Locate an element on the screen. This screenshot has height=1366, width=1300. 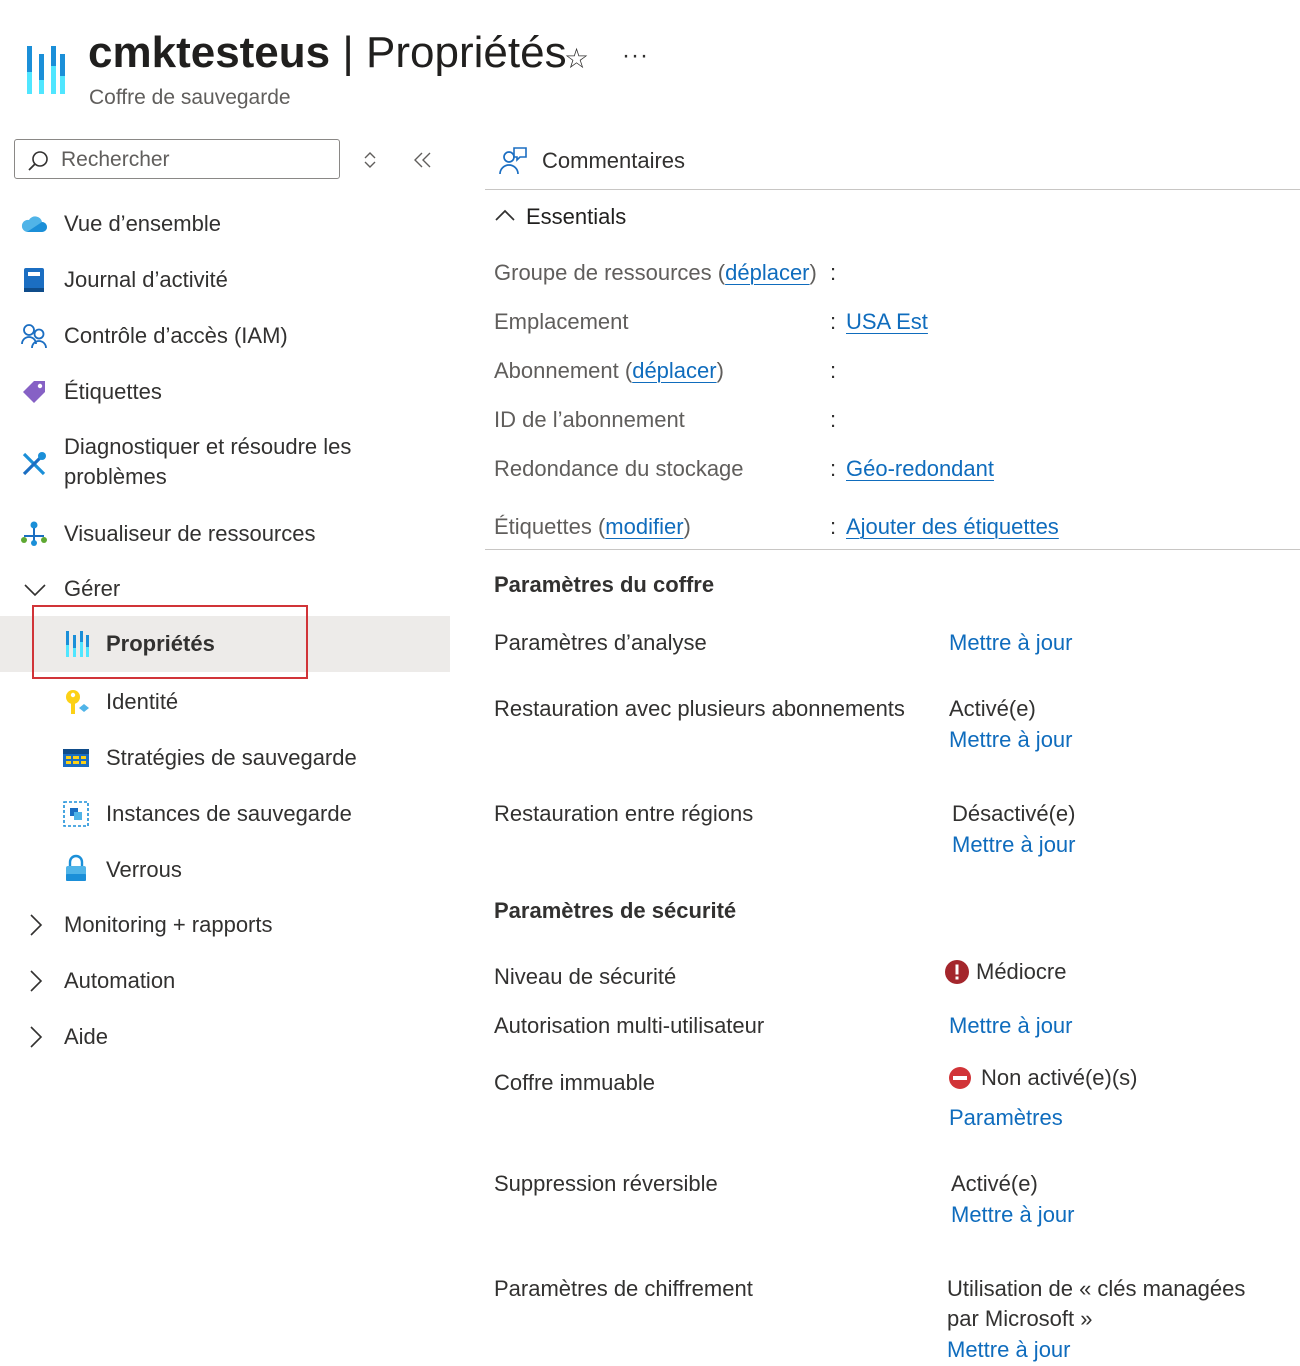
mua-label: Autorisation multi-utilisateur is located at coordinates (629, 1025).